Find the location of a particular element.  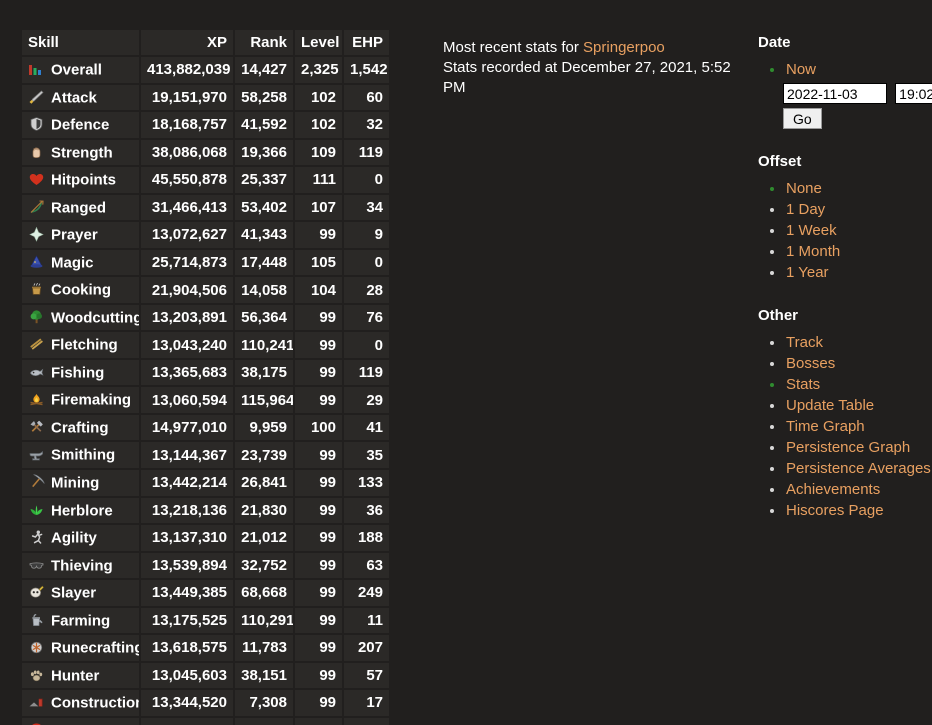

table-row: Ranged 31,466,413 53,402 107 34 is located at coordinates (205, 207).